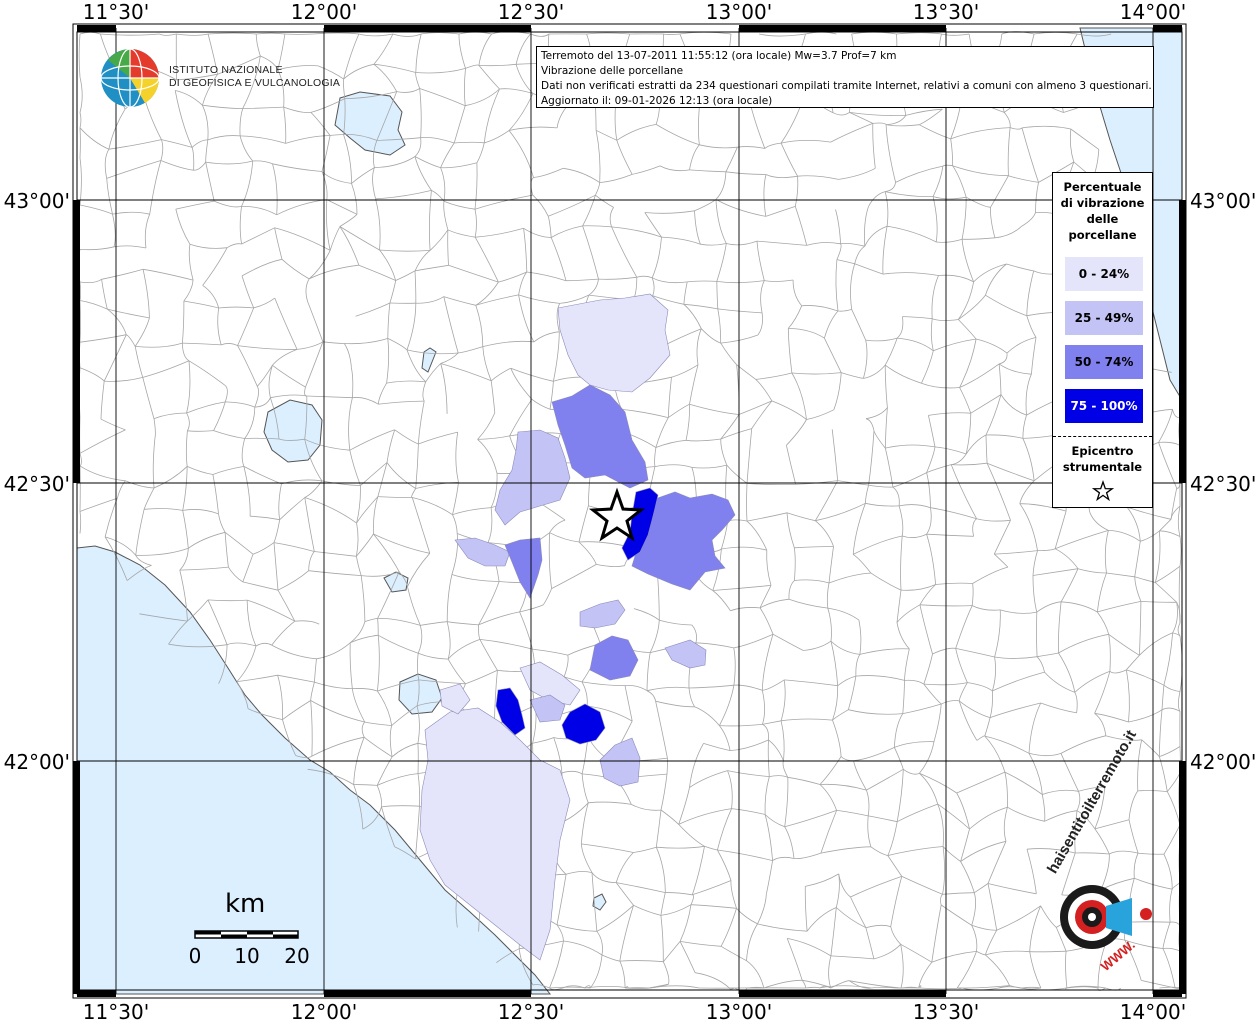 The image size is (1255, 1024). What do you see at coordinates (1222, 201) in the screenshot?
I see `lat-tick-right: 43°00'` at bounding box center [1222, 201].